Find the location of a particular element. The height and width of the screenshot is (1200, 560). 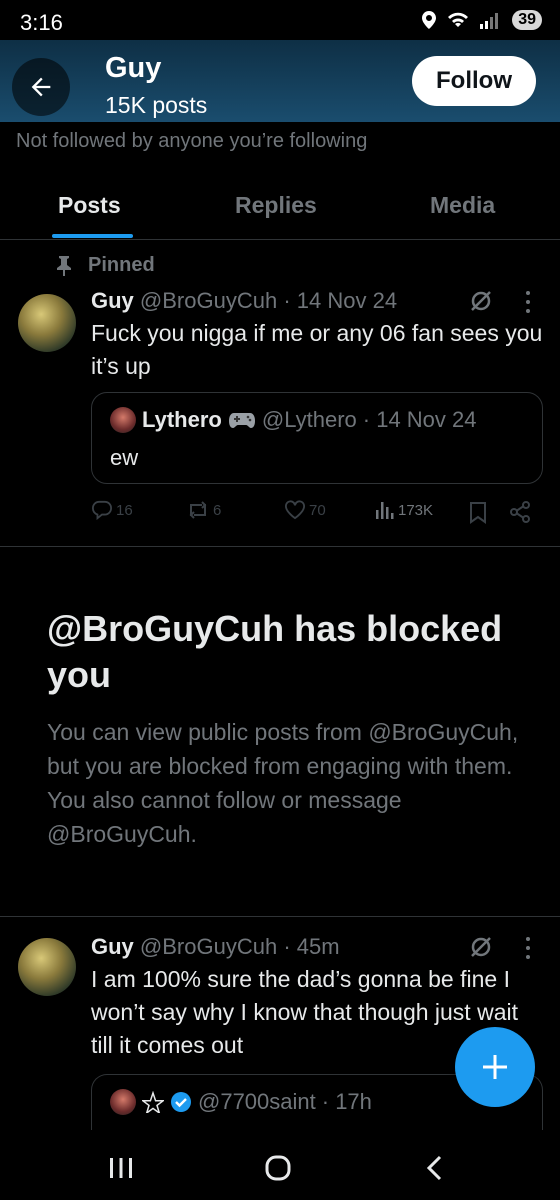

location-icon is located at coordinates (429, 20).